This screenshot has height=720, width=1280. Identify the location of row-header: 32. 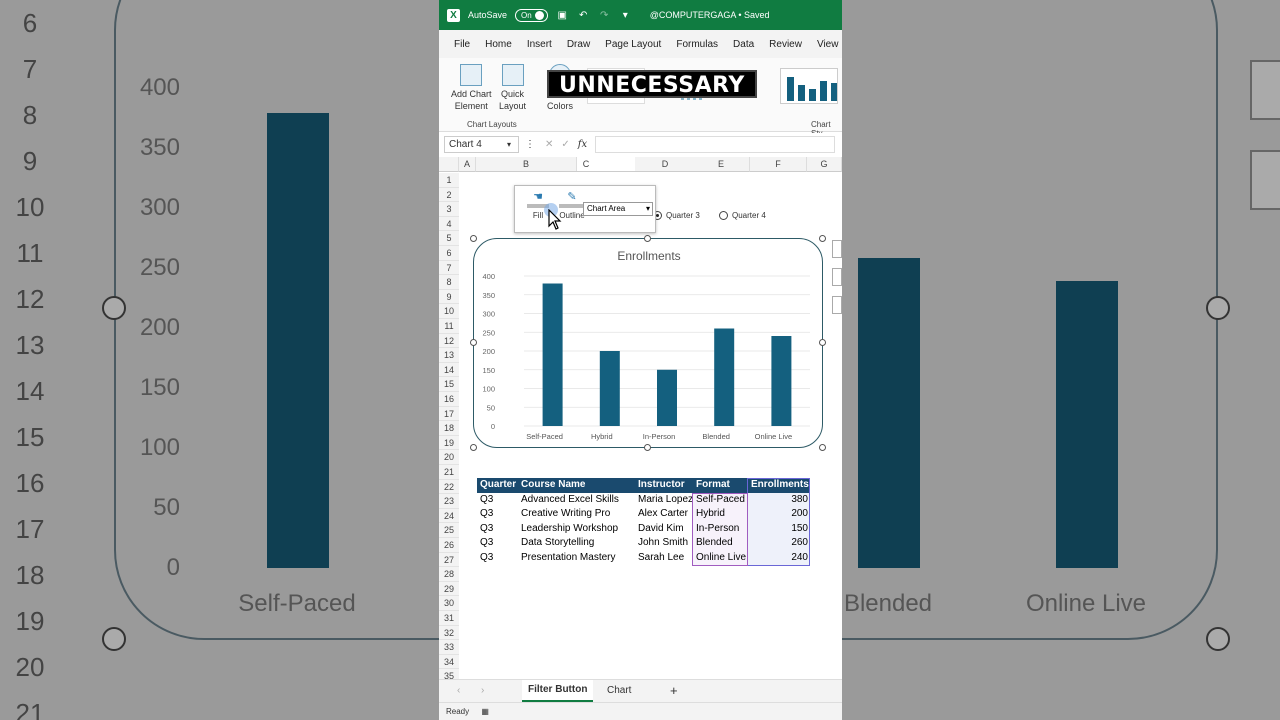
(449, 633).